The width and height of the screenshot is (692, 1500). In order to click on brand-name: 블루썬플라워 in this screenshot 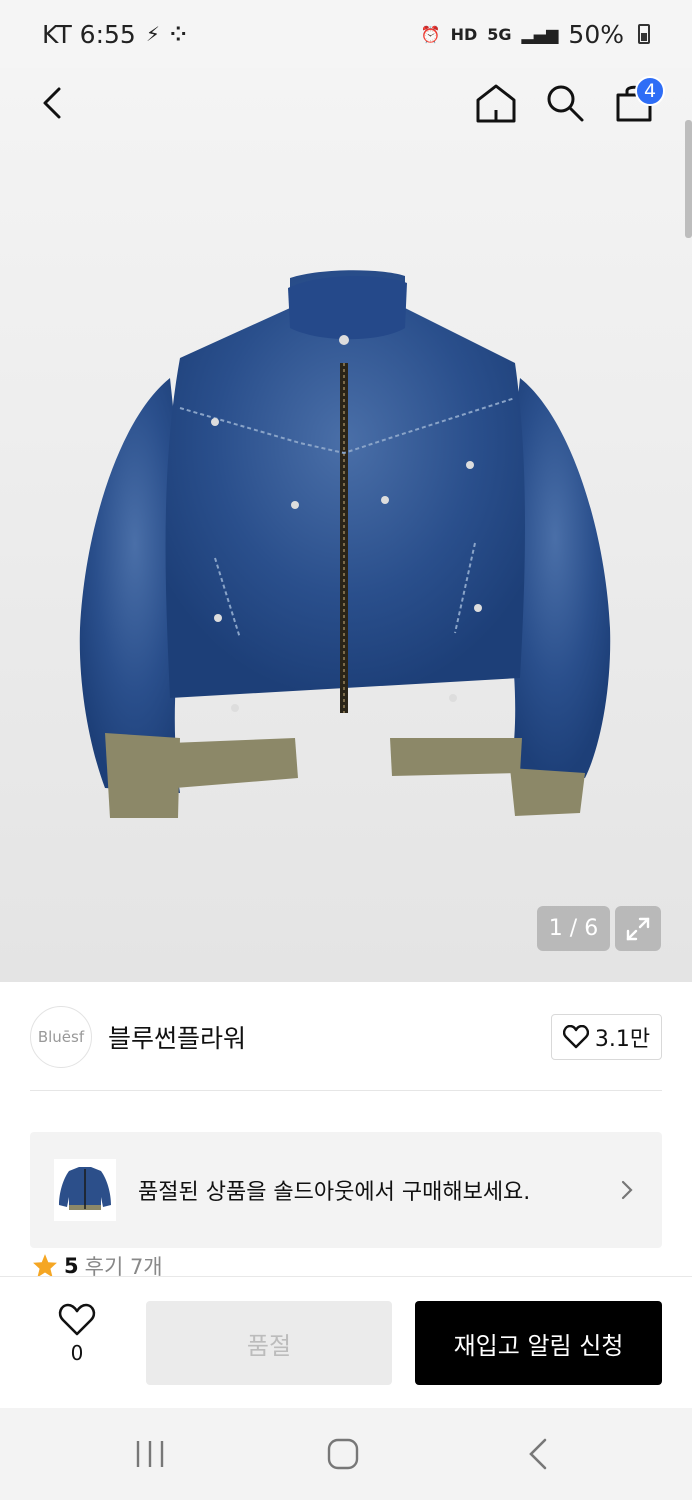, I will do `click(177, 1037)`.